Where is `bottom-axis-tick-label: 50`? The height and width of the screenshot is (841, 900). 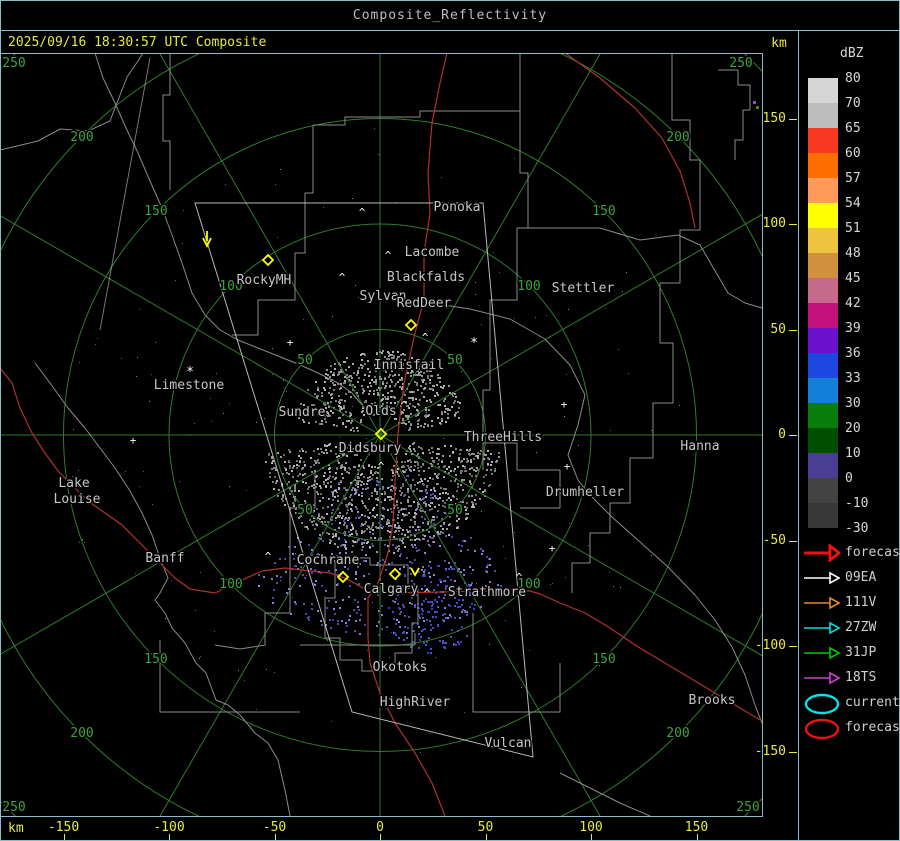
bottom-axis-tick-label: 50 is located at coordinates (485, 827).